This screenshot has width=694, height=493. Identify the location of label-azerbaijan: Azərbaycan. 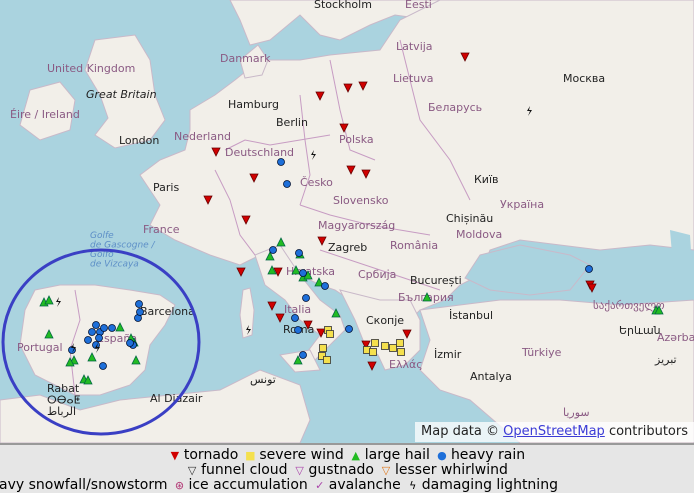
(675, 337).